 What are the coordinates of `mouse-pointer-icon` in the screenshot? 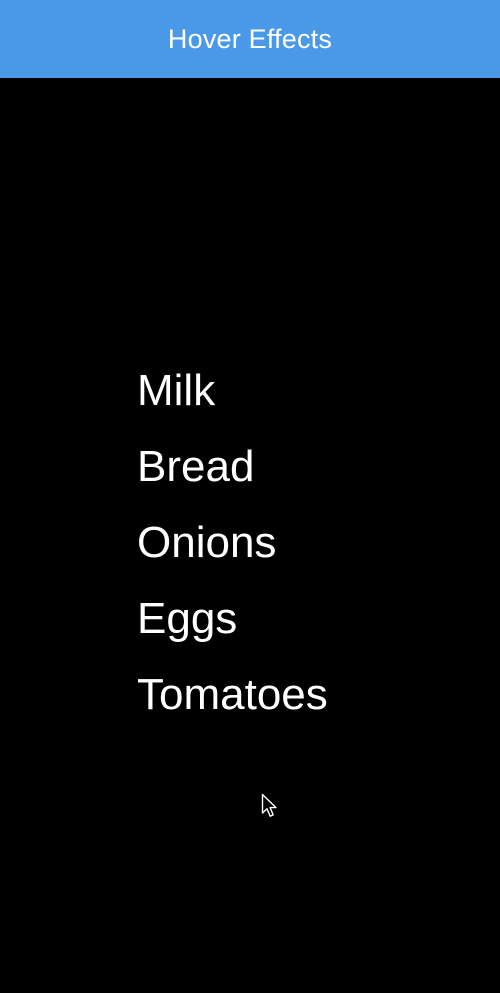 It's located at (269, 805).